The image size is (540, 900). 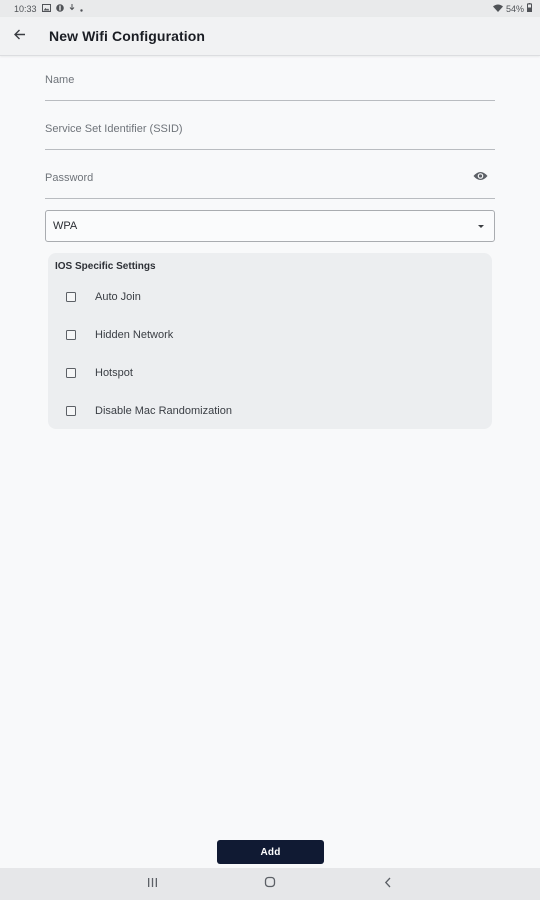 I want to click on status-bar: 10:33 54%, so click(x=270, y=8).